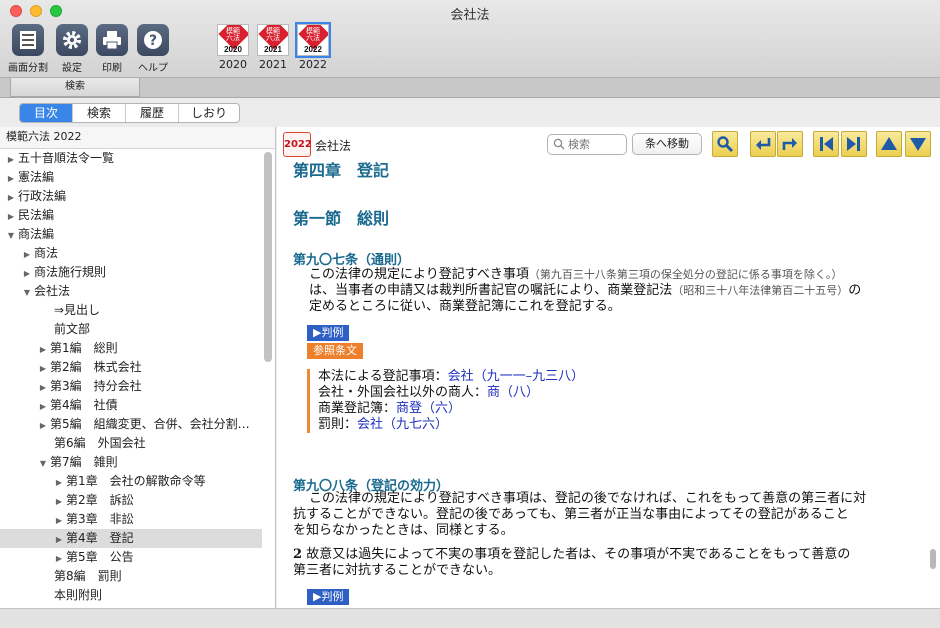  I want to click on forward-arrow-icon, so click(789, 144).